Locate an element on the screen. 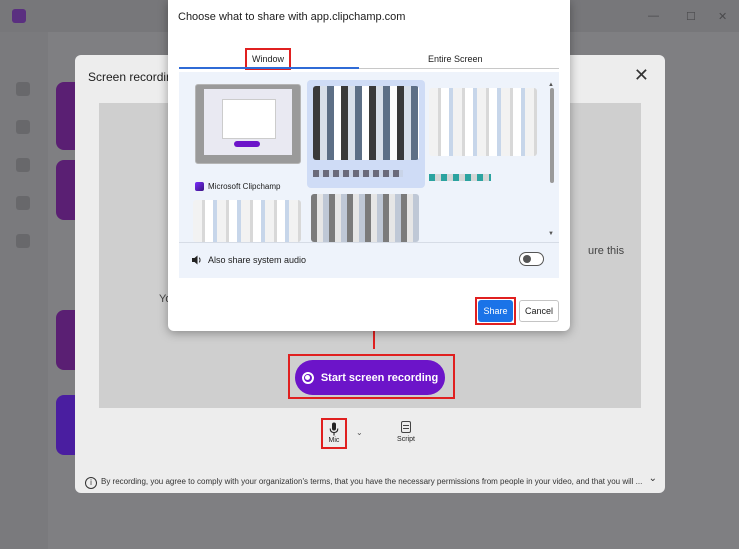  script-button: Script is located at coordinates (406, 432).